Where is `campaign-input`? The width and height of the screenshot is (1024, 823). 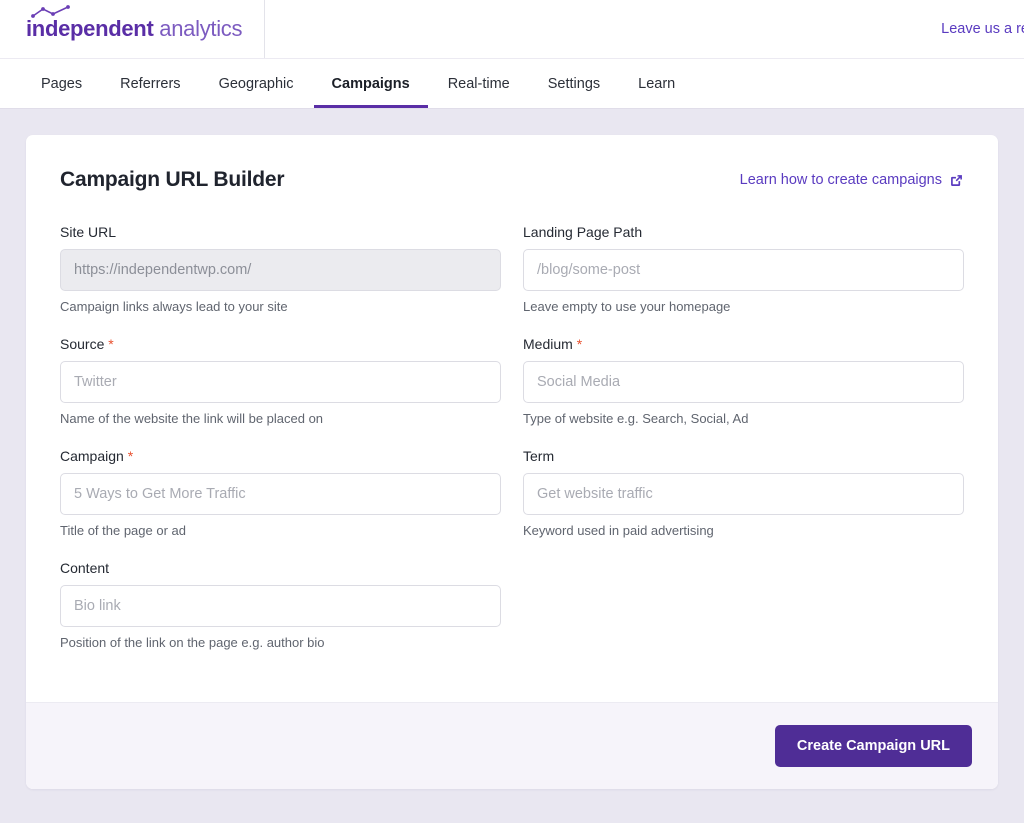
campaign-input is located at coordinates (280, 494).